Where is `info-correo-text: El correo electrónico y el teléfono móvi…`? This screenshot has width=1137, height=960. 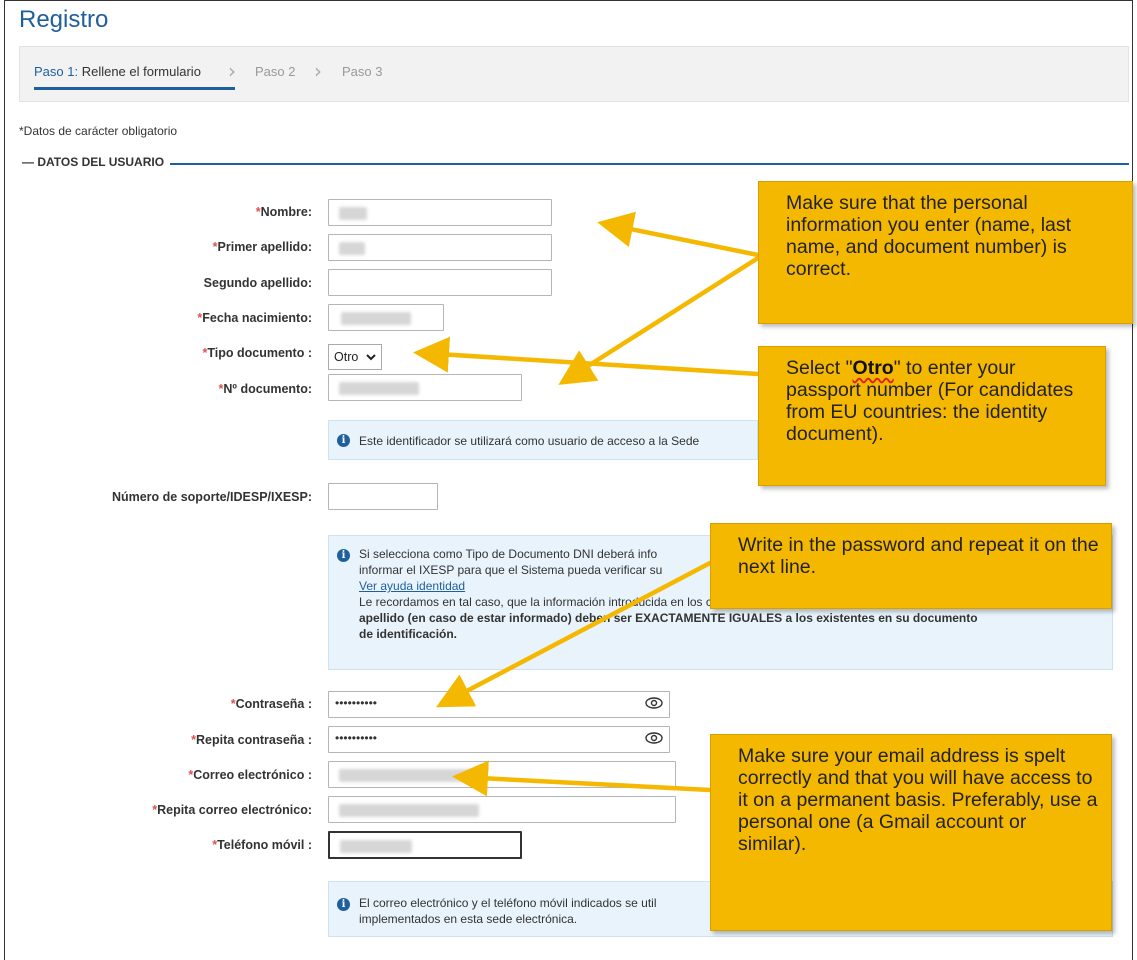 info-correo-text: El correo electrónico y el teléfono móvi… is located at coordinates (507, 911).